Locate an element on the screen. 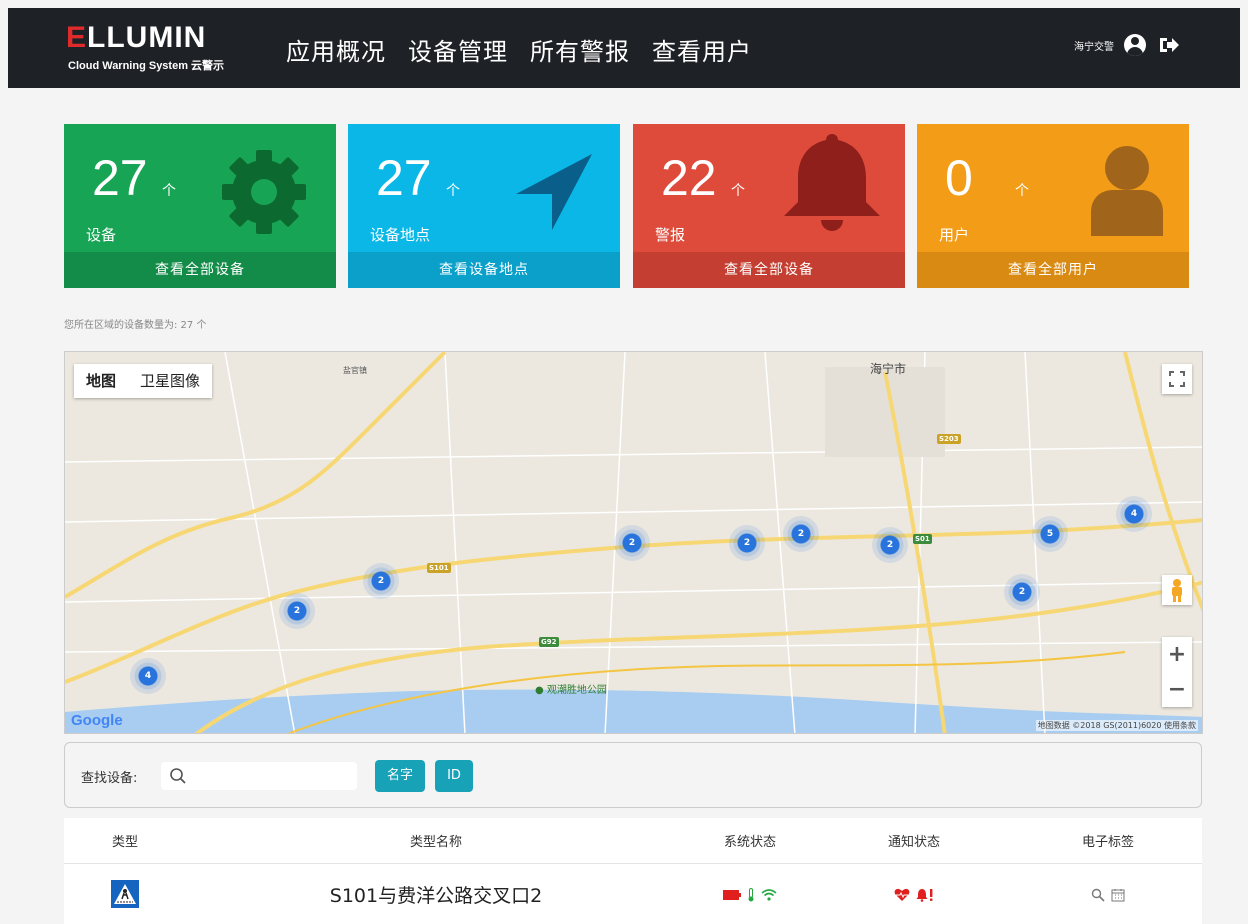 Image resolution: width=1248 pixels, height=924 pixels. nav-item-alerts: 所有警报 is located at coordinates (580, 49).